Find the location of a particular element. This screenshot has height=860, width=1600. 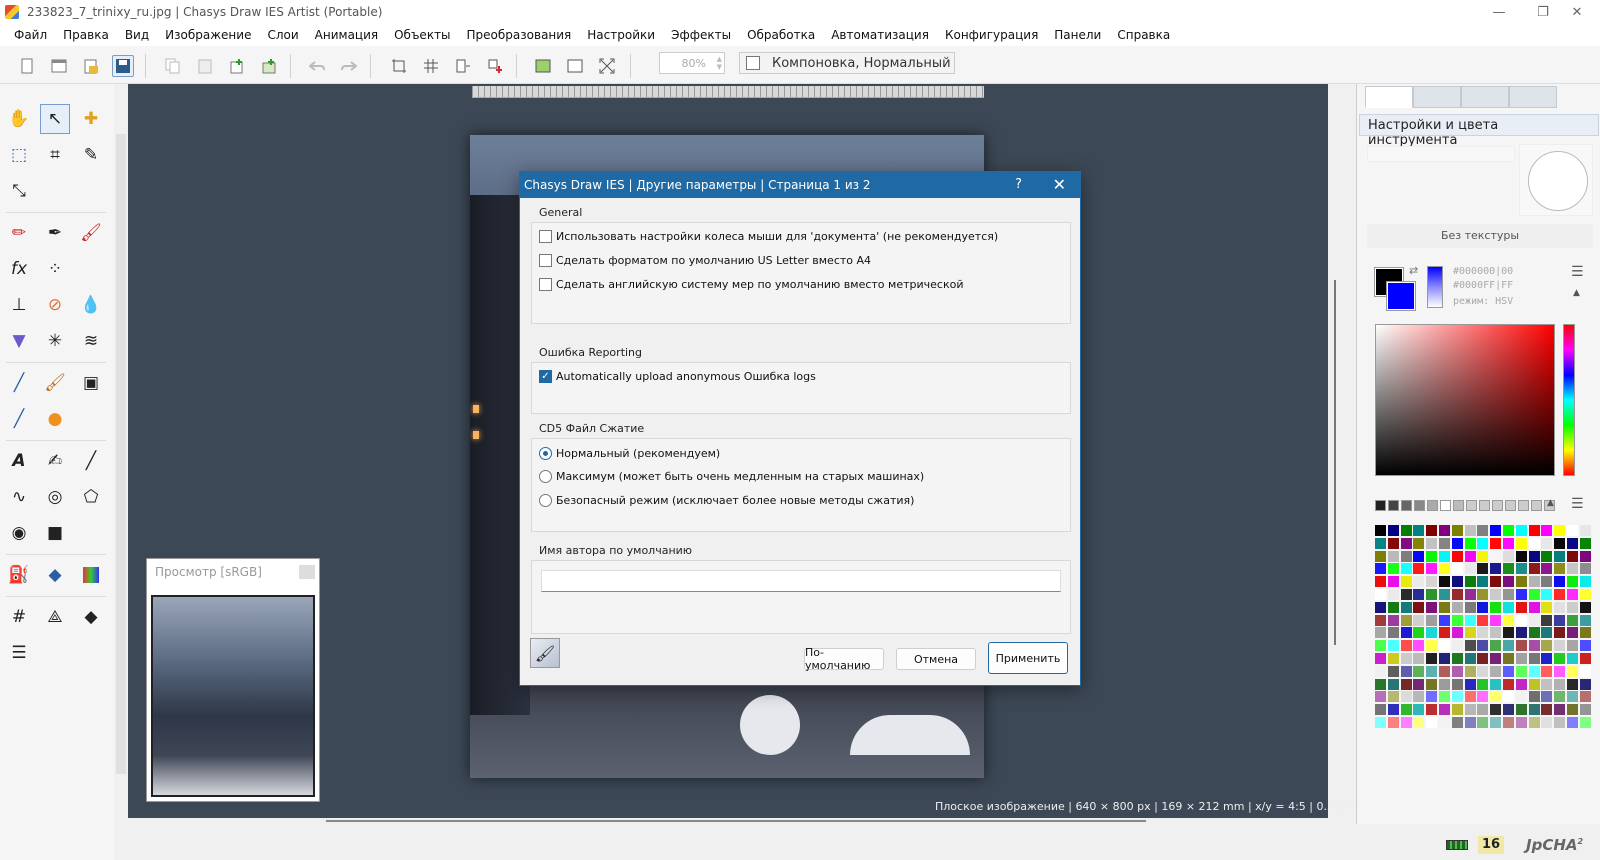

grayscale-swatches is located at coordinates (1465, 505).